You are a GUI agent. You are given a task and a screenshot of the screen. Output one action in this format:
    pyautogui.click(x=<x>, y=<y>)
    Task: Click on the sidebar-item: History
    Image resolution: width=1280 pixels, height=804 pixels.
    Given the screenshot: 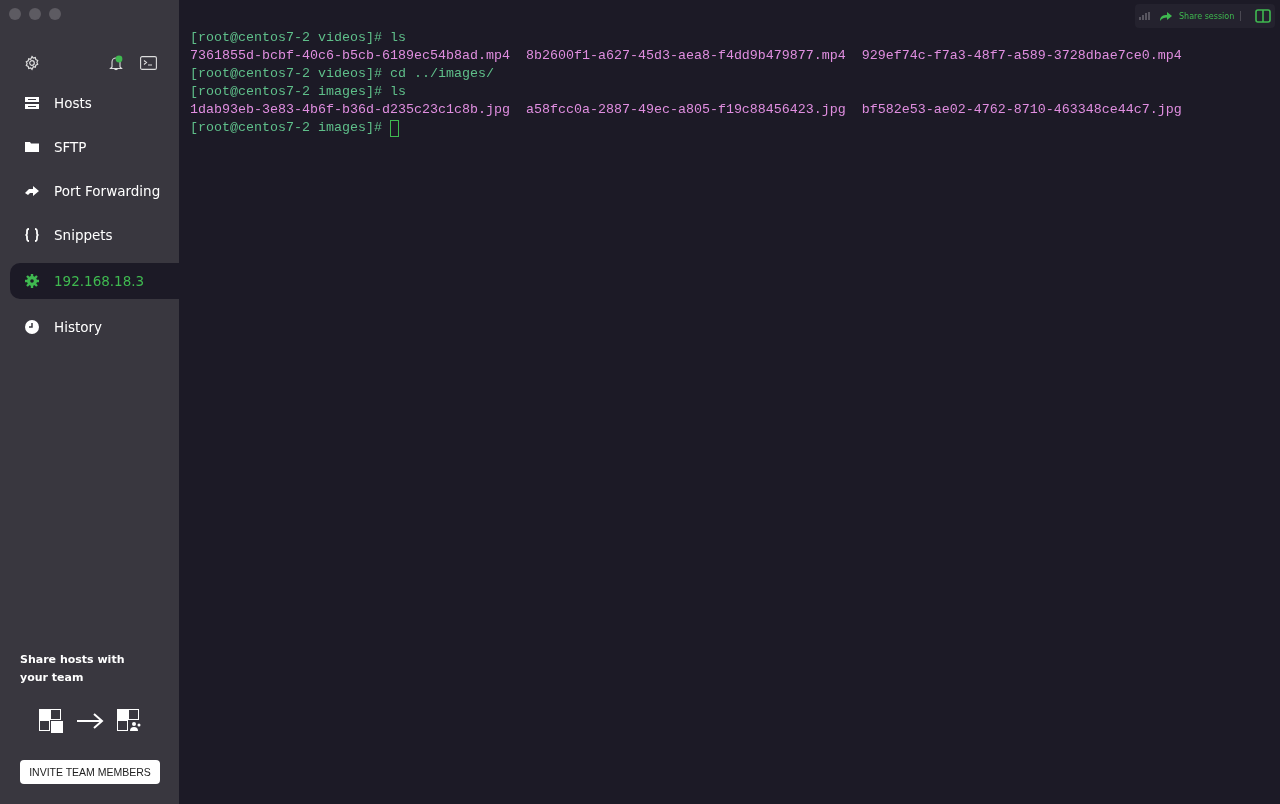 What is the action you would take?
    pyautogui.click(x=94, y=327)
    